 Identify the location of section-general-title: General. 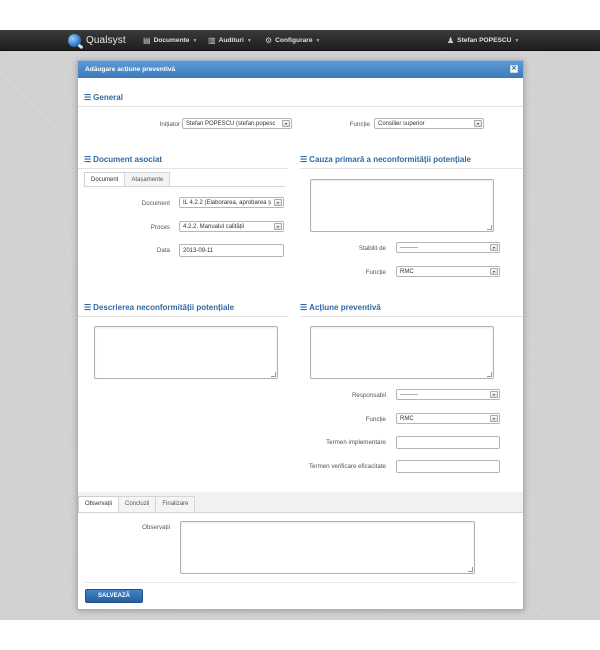
(108, 97).